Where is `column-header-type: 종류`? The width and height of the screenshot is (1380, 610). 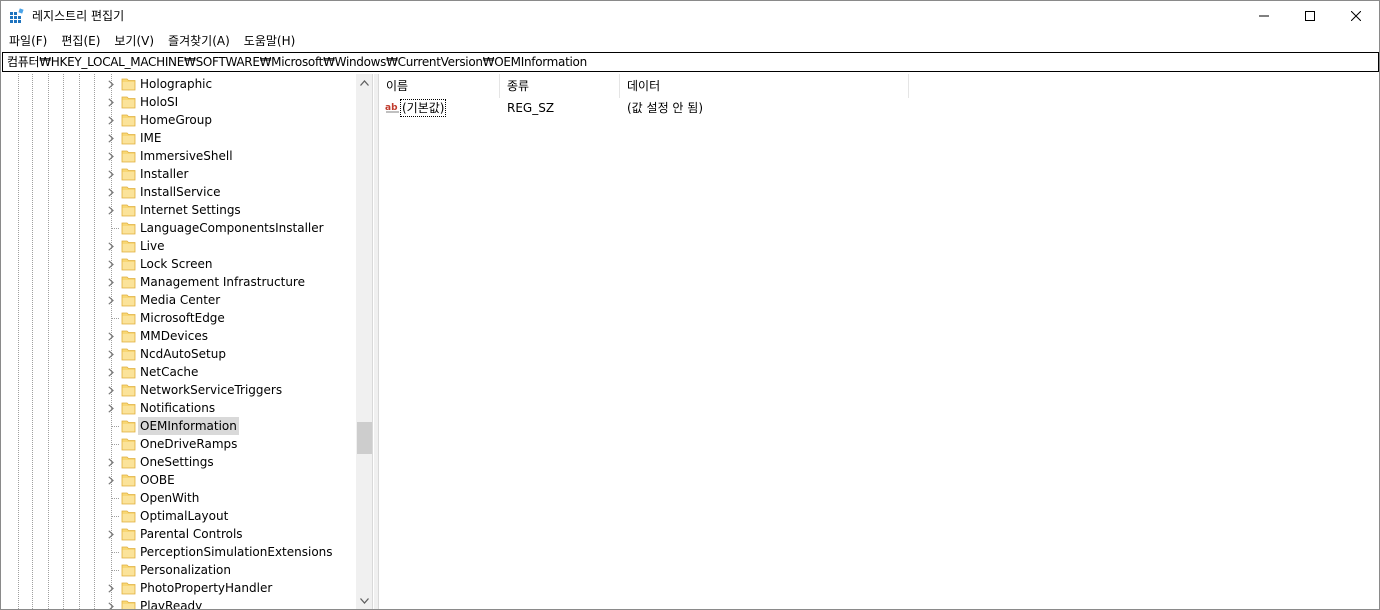
column-header-type: 종류 is located at coordinates (560, 86).